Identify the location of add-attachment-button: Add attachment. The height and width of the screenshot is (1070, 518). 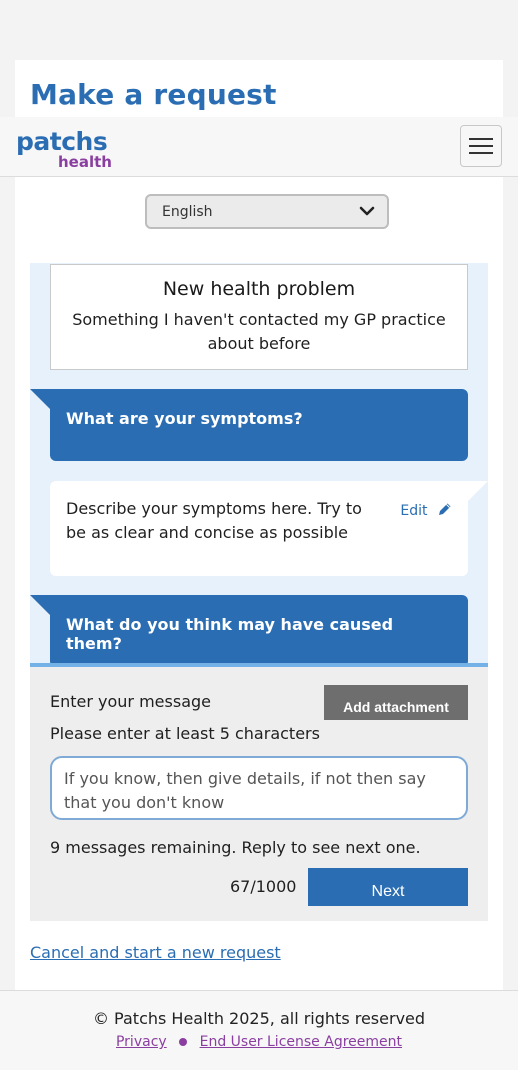
(396, 702).